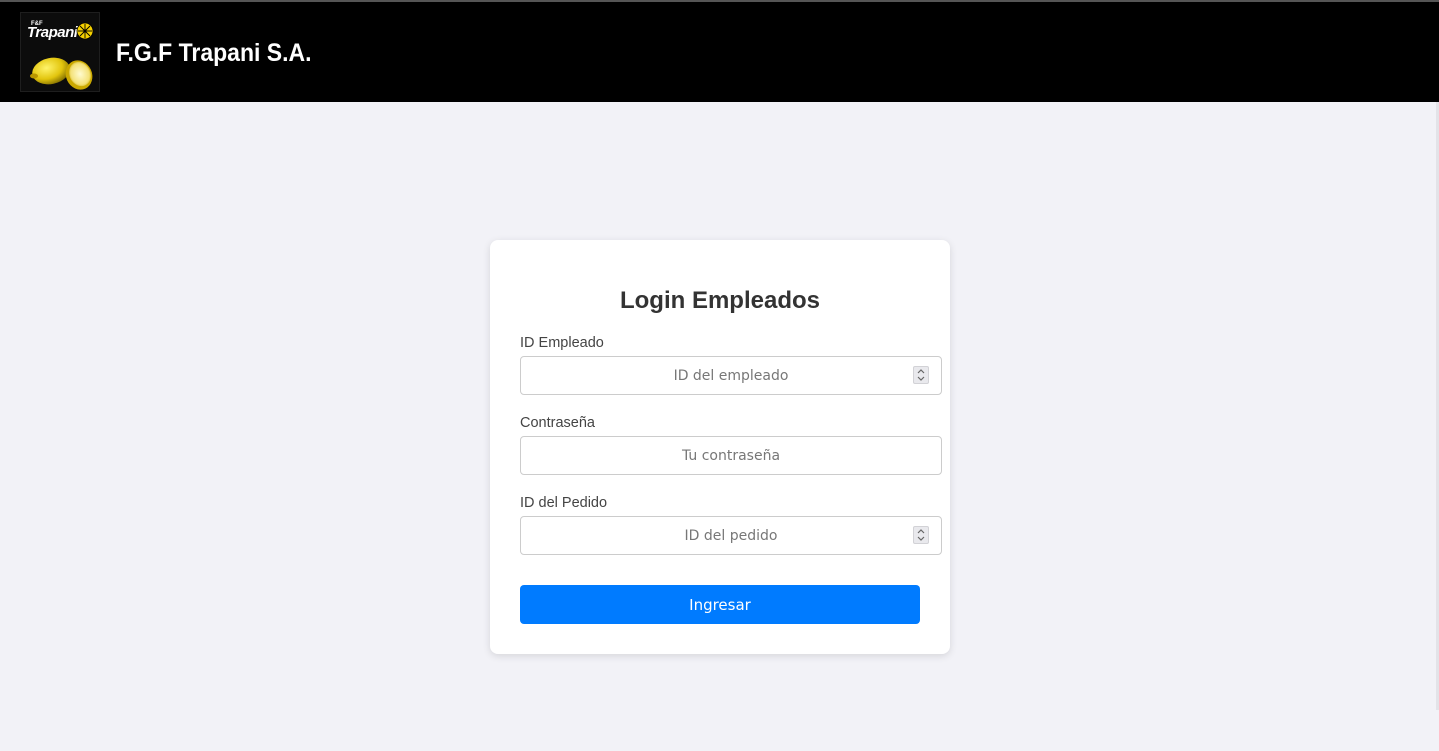 The height and width of the screenshot is (751, 1439). Describe the element at coordinates (720, 604) in the screenshot. I see `login-submit-button: Ingresar` at that location.